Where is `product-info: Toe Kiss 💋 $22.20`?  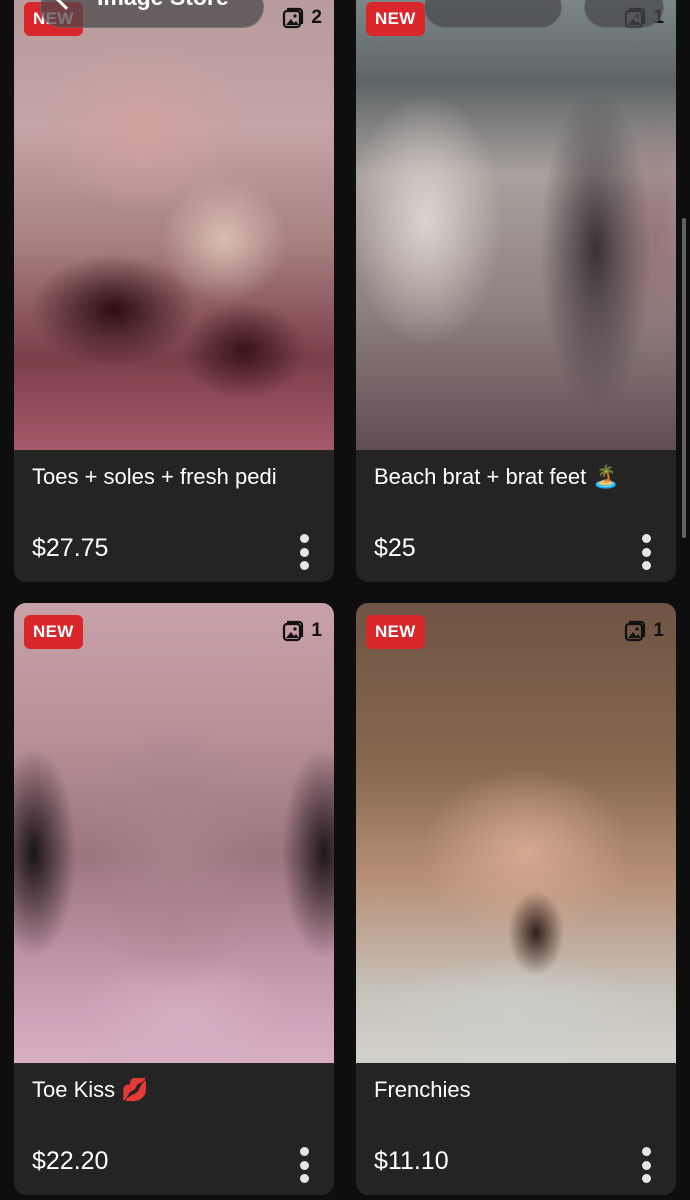 product-info: Toe Kiss 💋 $22.20 is located at coordinates (174, 1129).